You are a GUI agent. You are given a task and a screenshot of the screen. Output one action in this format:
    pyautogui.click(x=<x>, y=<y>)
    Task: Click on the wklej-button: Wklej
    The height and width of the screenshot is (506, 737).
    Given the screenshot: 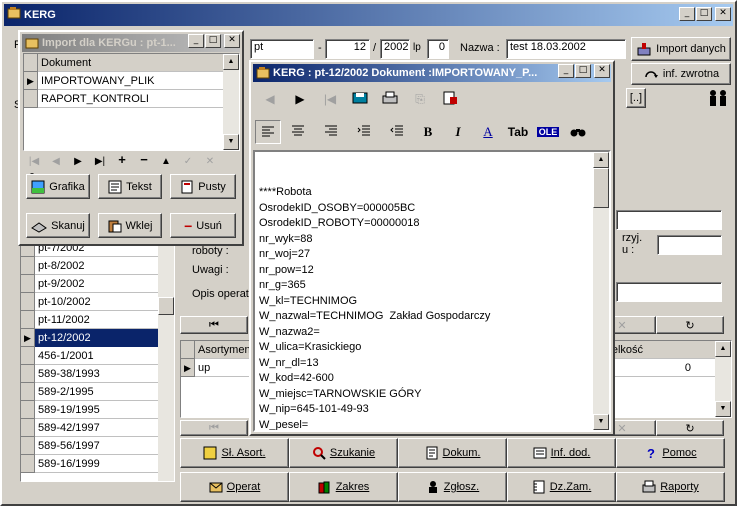 What is the action you would take?
    pyautogui.click(x=130, y=225)
    